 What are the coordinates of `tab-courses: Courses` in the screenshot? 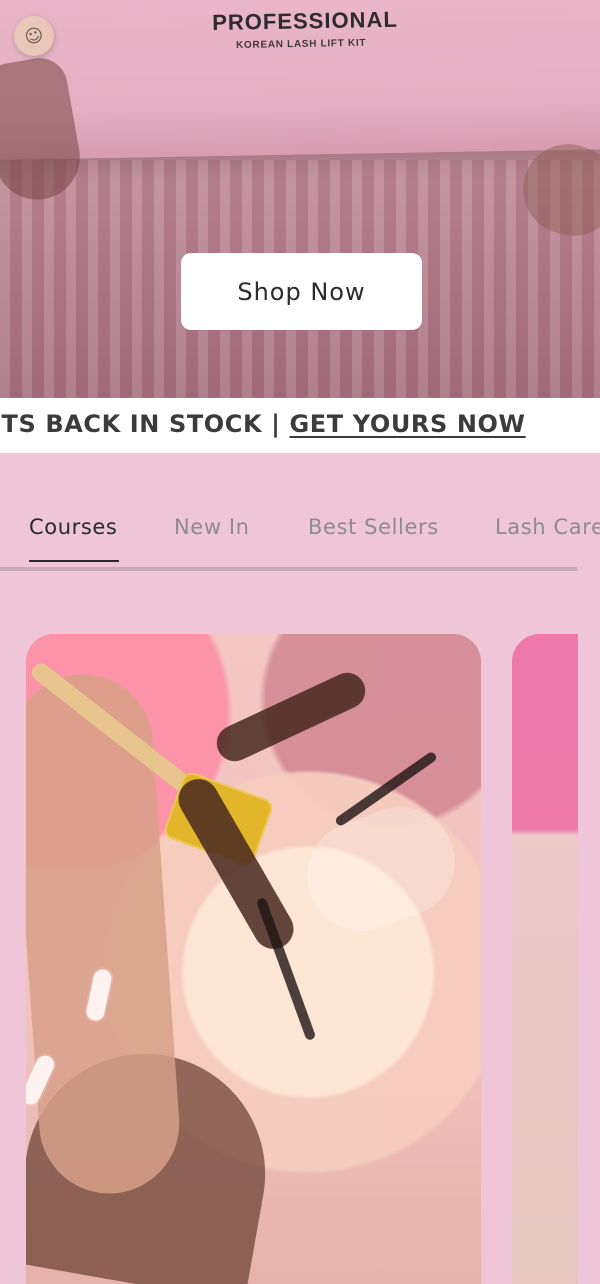 It's located at (73, 527).